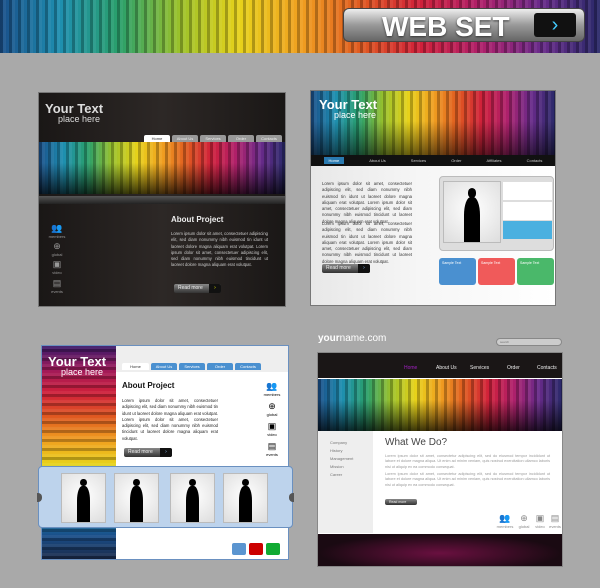 The height and width of the screenshot is (588, 600). What do you see at coordinates (351, 475) in the screenshot?
I see `side-career: Career` at bounding box center [351, 475].